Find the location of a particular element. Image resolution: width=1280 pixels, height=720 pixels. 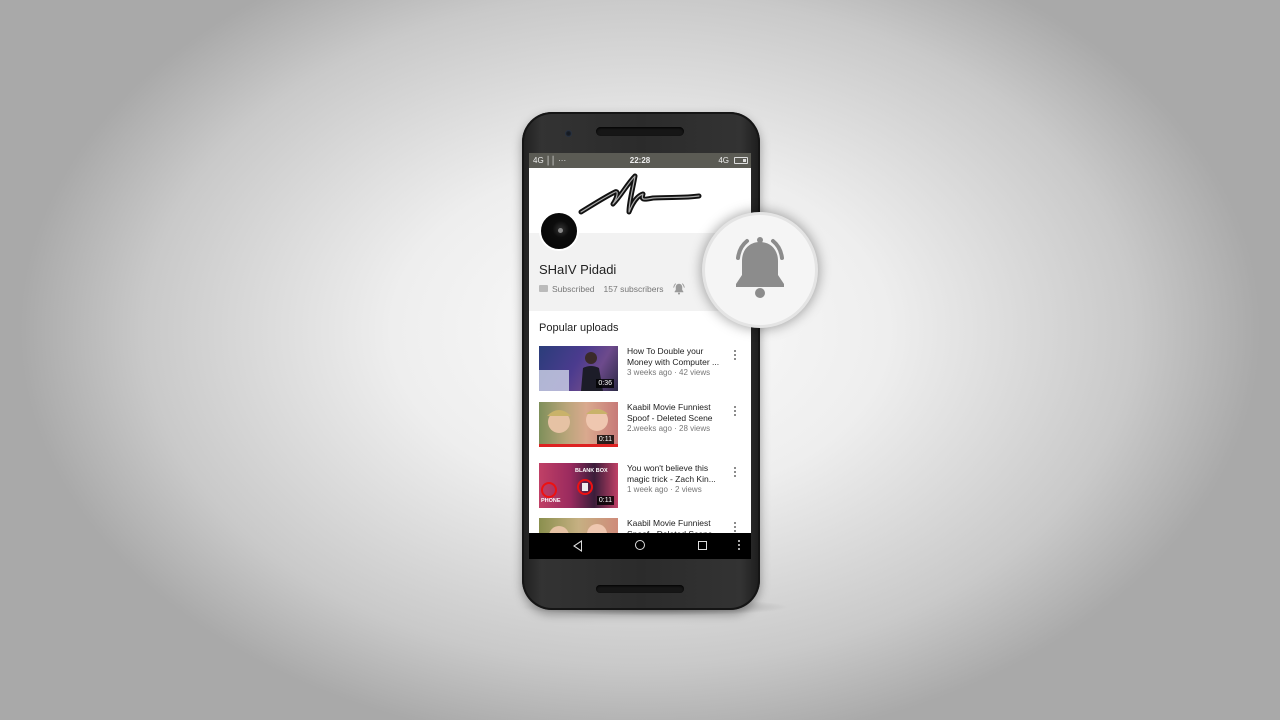

status-network: 4G is located at coordinates (723, 160).